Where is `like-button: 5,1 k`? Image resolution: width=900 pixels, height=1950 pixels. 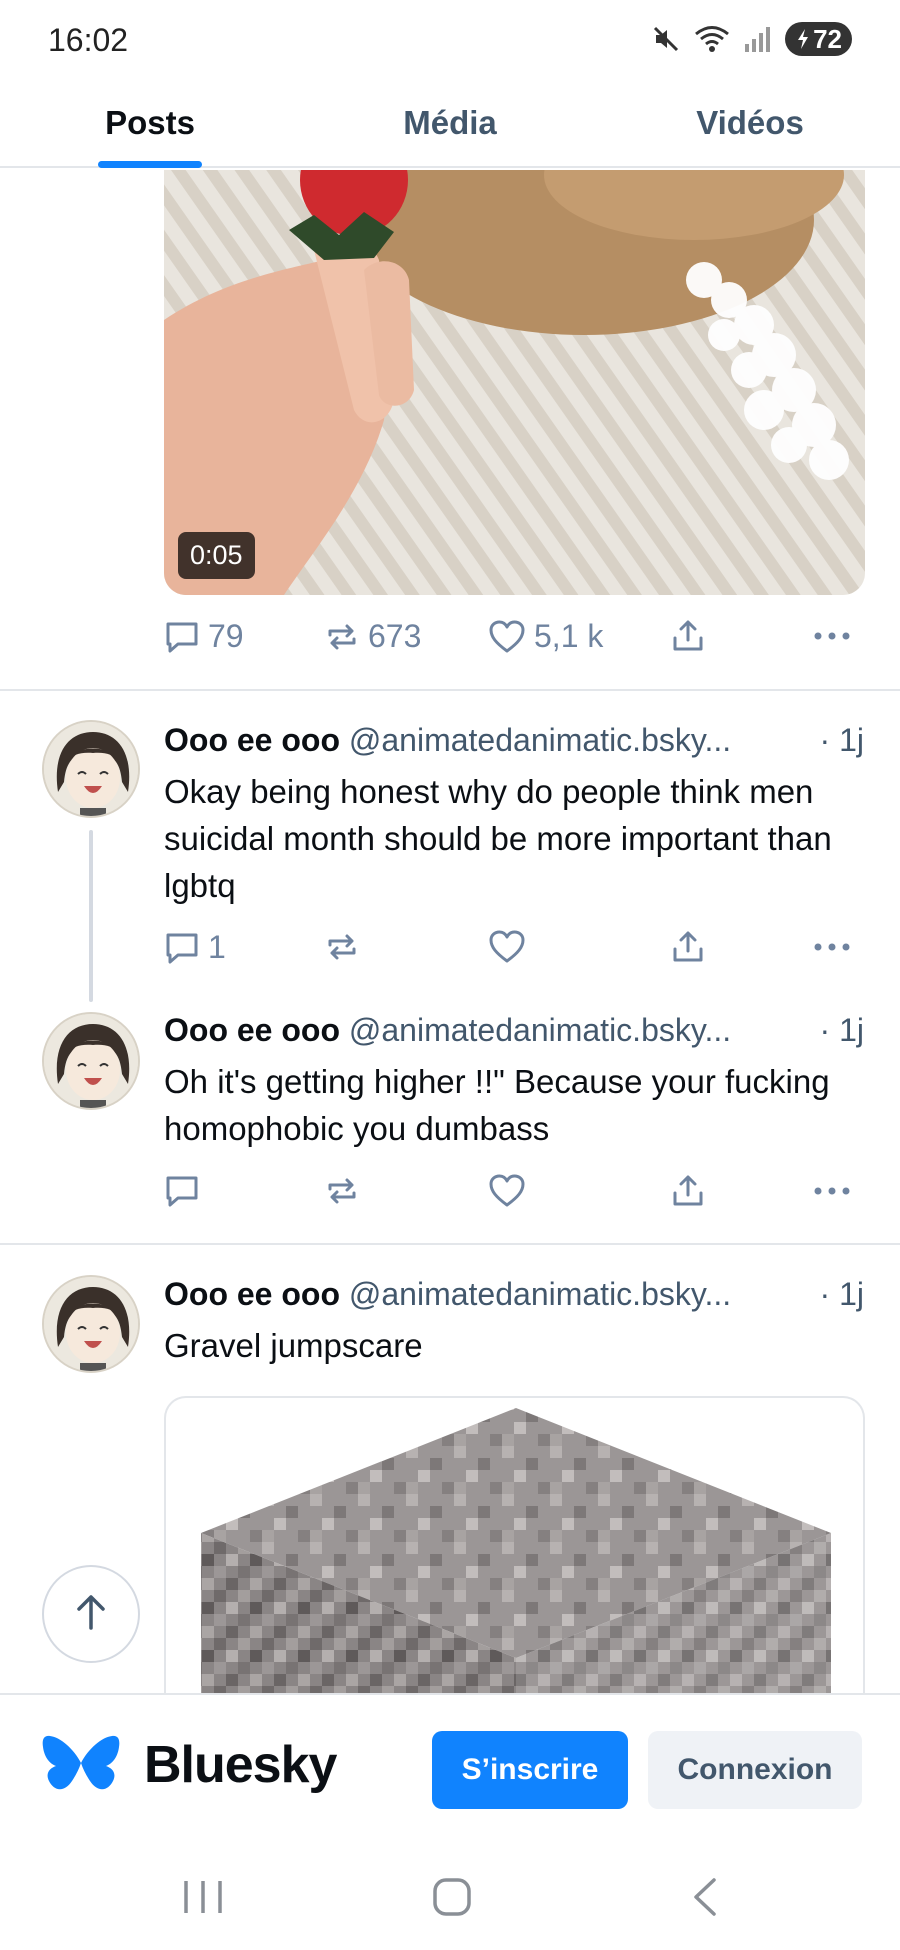 like-button: 5,1 k is located at coordinates (545, 636).